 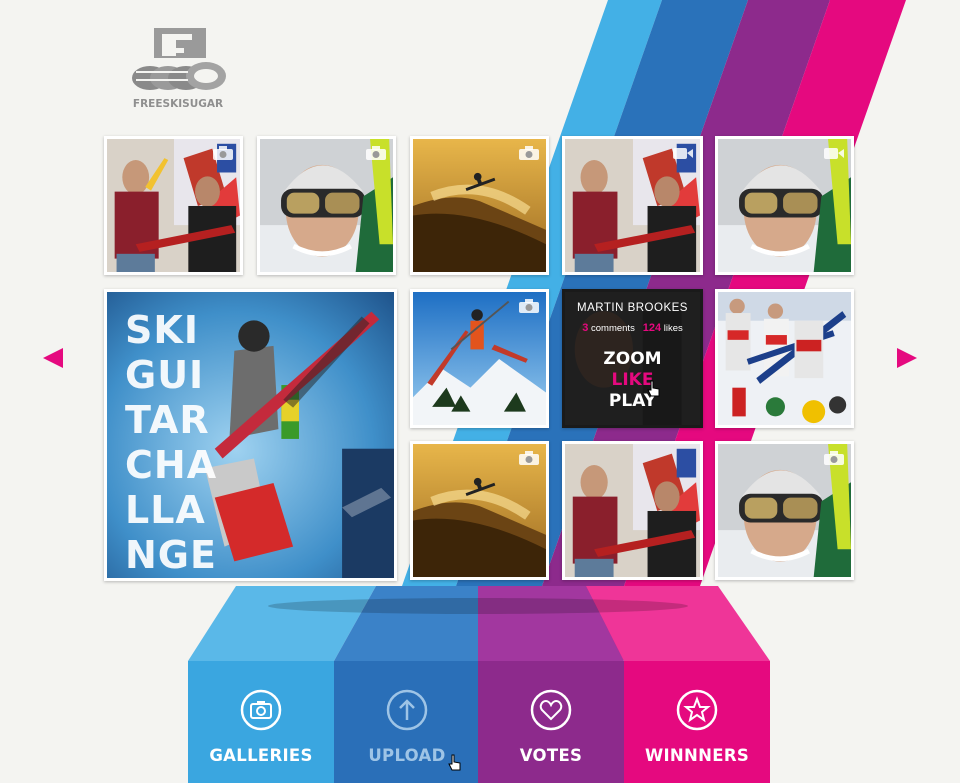 What do you see at coordinates (551, 755) in the screenshot?
I see `votes-label: VOTES` at bounding box center [551, 755].